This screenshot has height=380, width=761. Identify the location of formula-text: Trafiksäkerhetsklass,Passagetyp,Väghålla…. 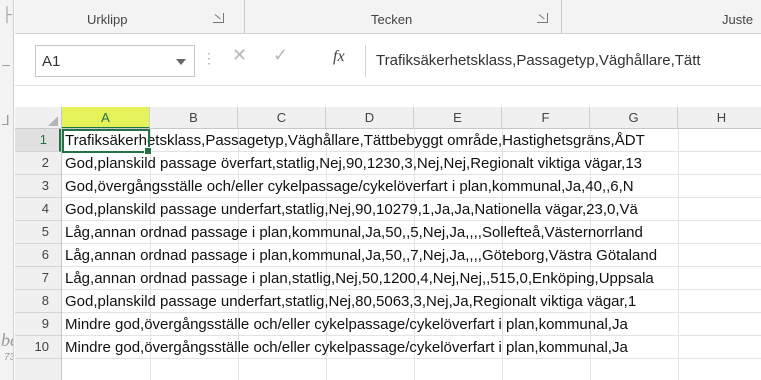
(538, 60).